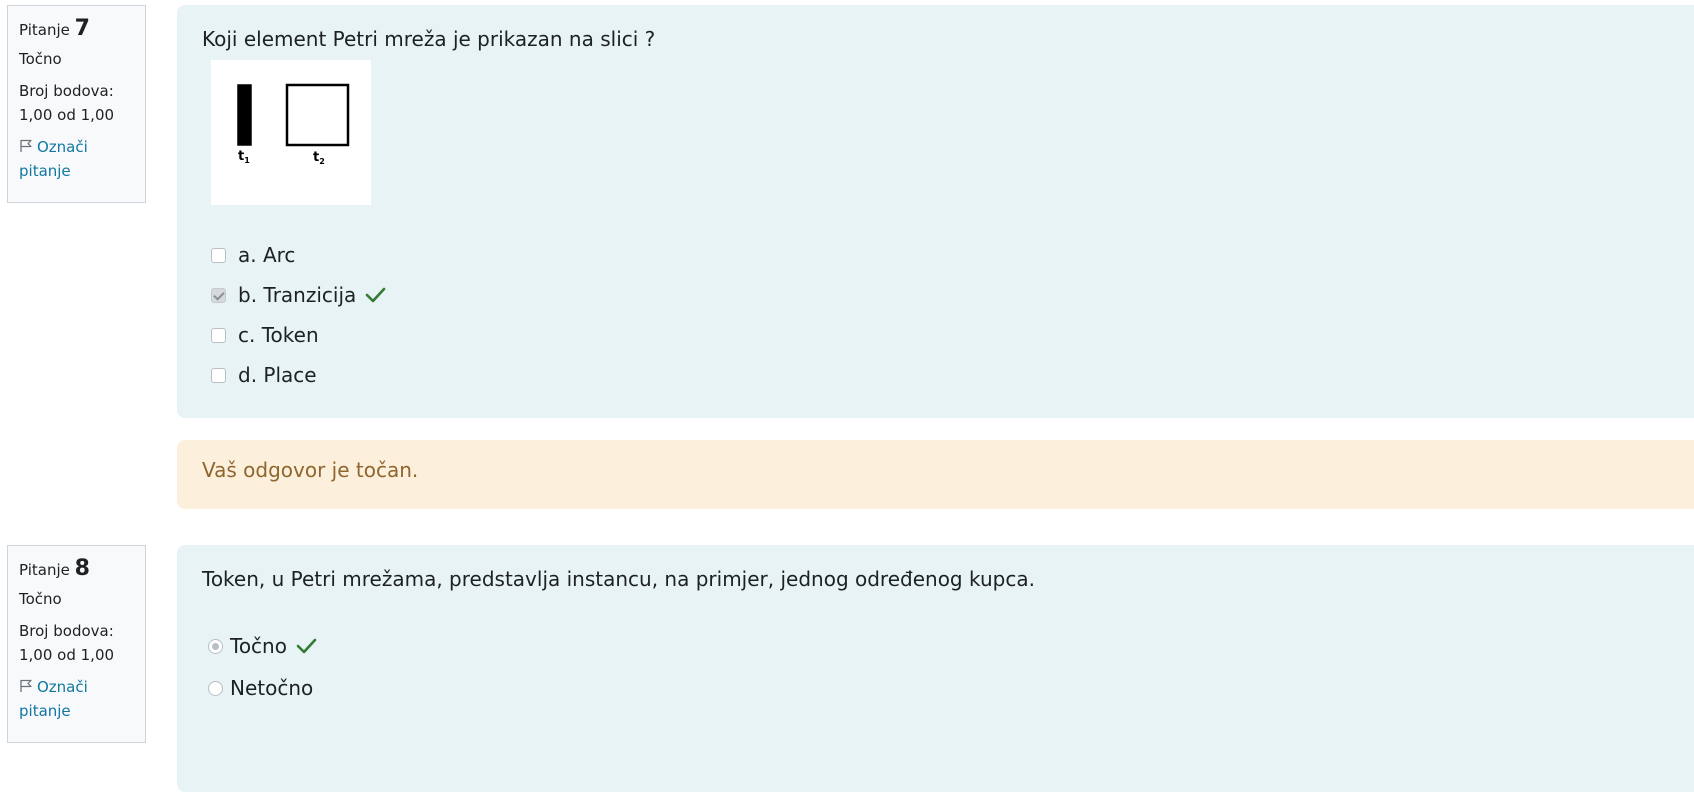  Describe the element at coordinates (319, 158) in the screenshot. I see `label-t2: t2` at that location.